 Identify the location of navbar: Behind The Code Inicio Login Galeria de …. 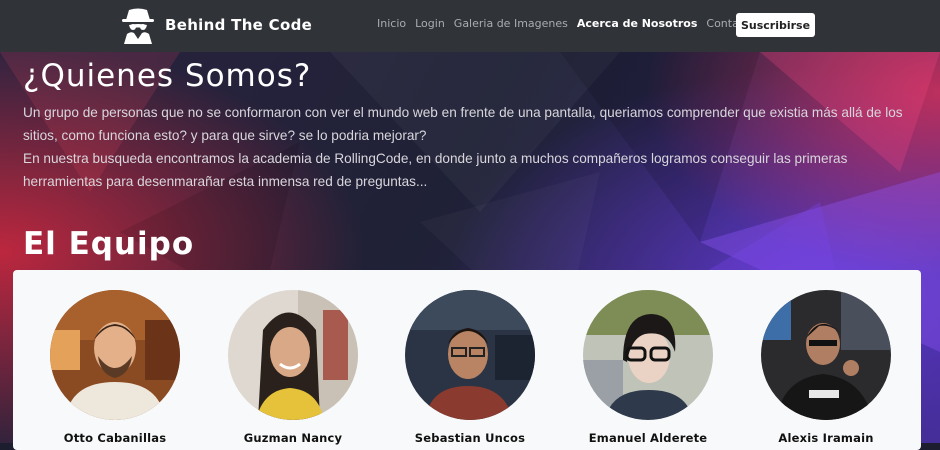
(470, 26).